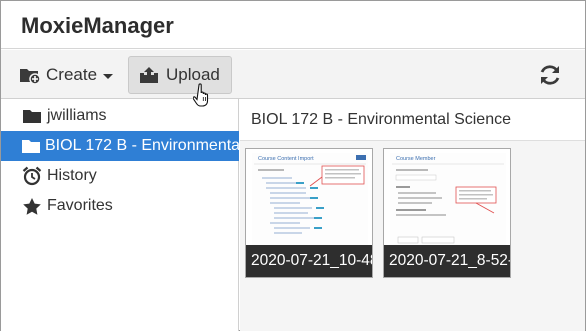  I want to click on file-name: 2020-07-21_8-52-31.png, so click(447, 261).